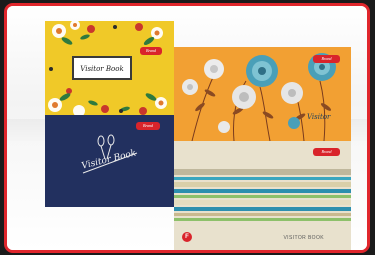 This screenshot has height=255, width=375. I want to click on cover-title: Visitor Book, so click(102, 69).